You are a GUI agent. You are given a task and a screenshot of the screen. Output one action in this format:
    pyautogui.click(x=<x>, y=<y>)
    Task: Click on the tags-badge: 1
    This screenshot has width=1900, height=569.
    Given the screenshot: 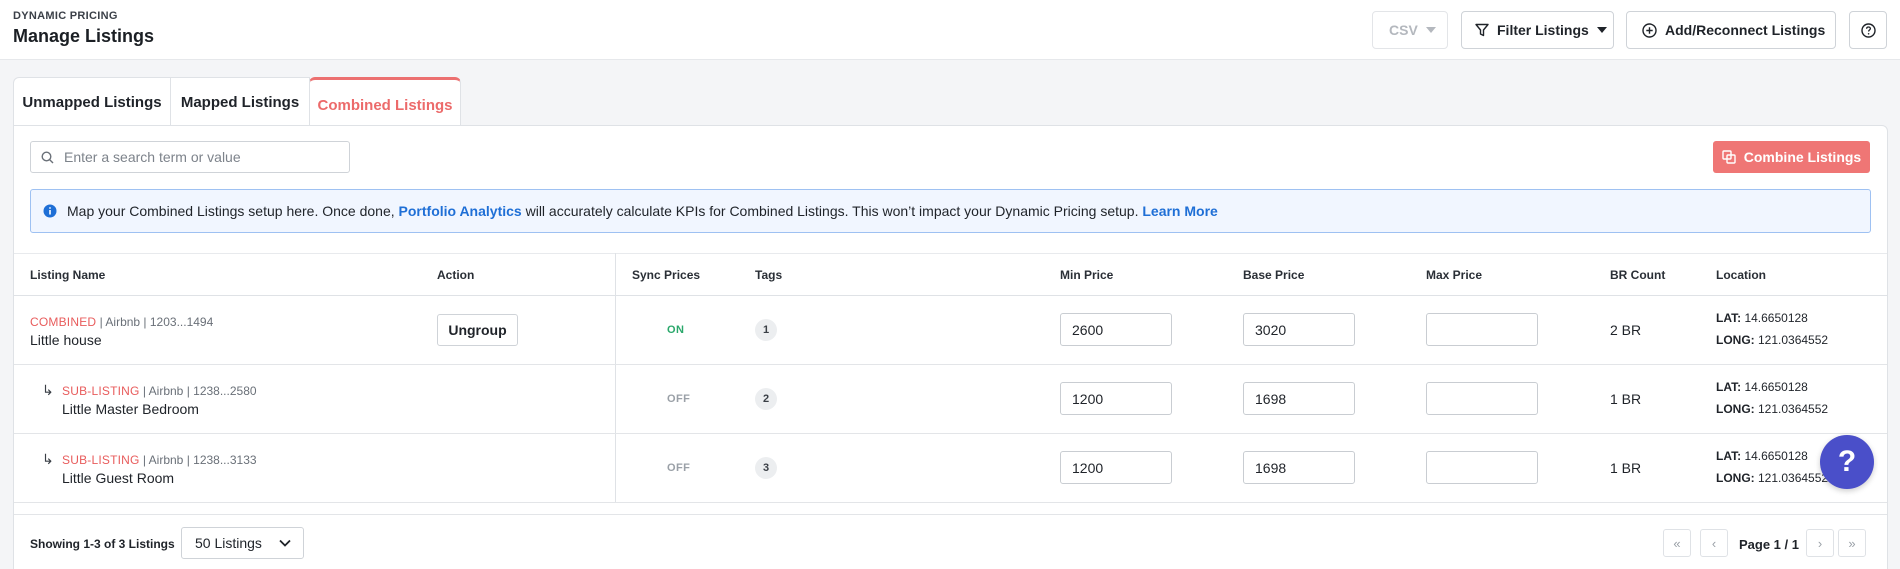 What is the action you would take?
    pyautogui.click(x=766, y=330)
    